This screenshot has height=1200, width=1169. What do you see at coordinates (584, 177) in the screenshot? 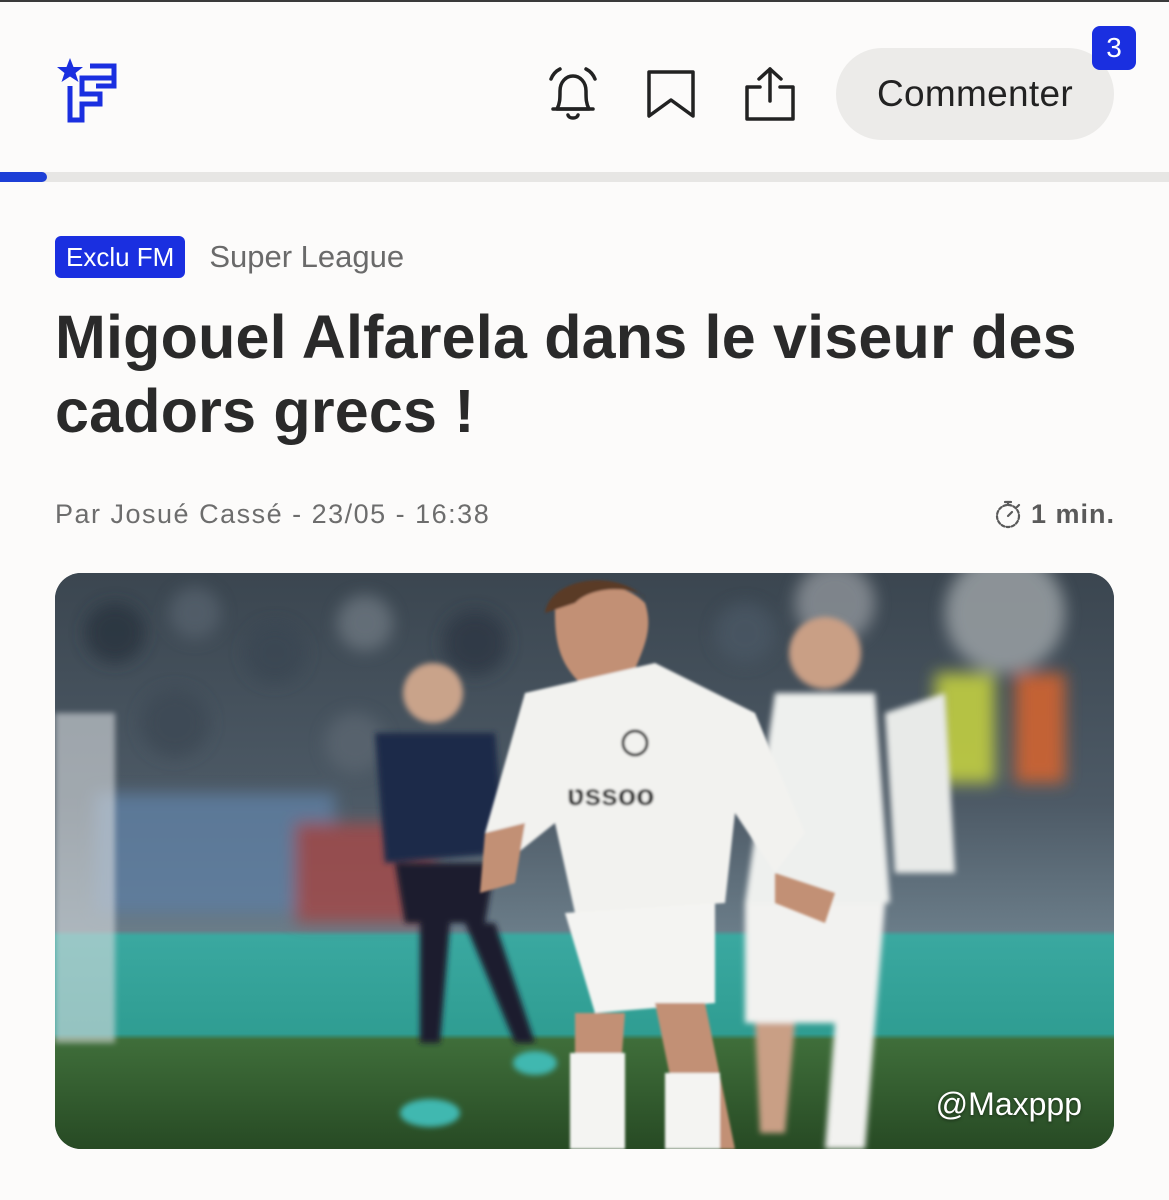
I see `reading-progress-bar` at bounding box center [584, 177].